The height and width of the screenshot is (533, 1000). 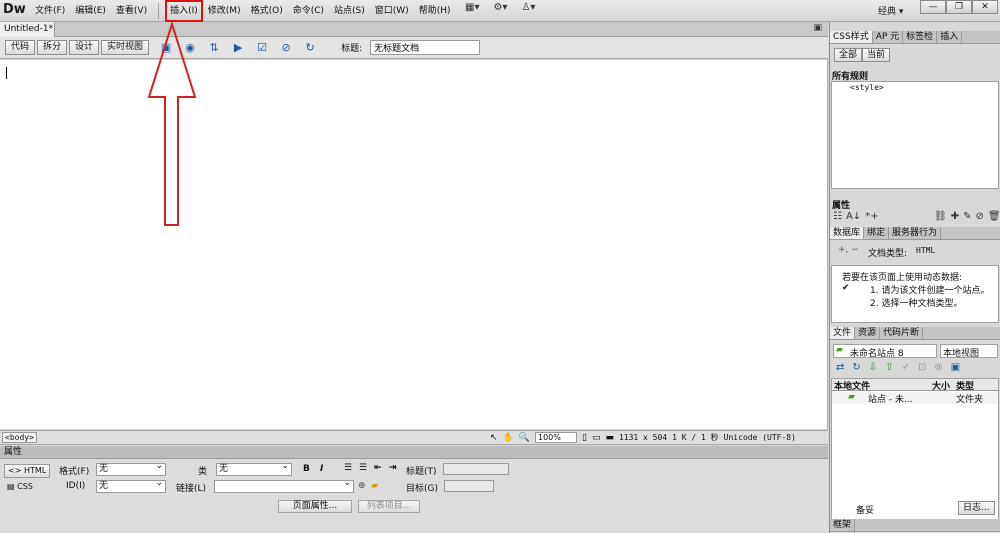 I want to click on sync-icon: ⊚, so click(x=938, y=367).